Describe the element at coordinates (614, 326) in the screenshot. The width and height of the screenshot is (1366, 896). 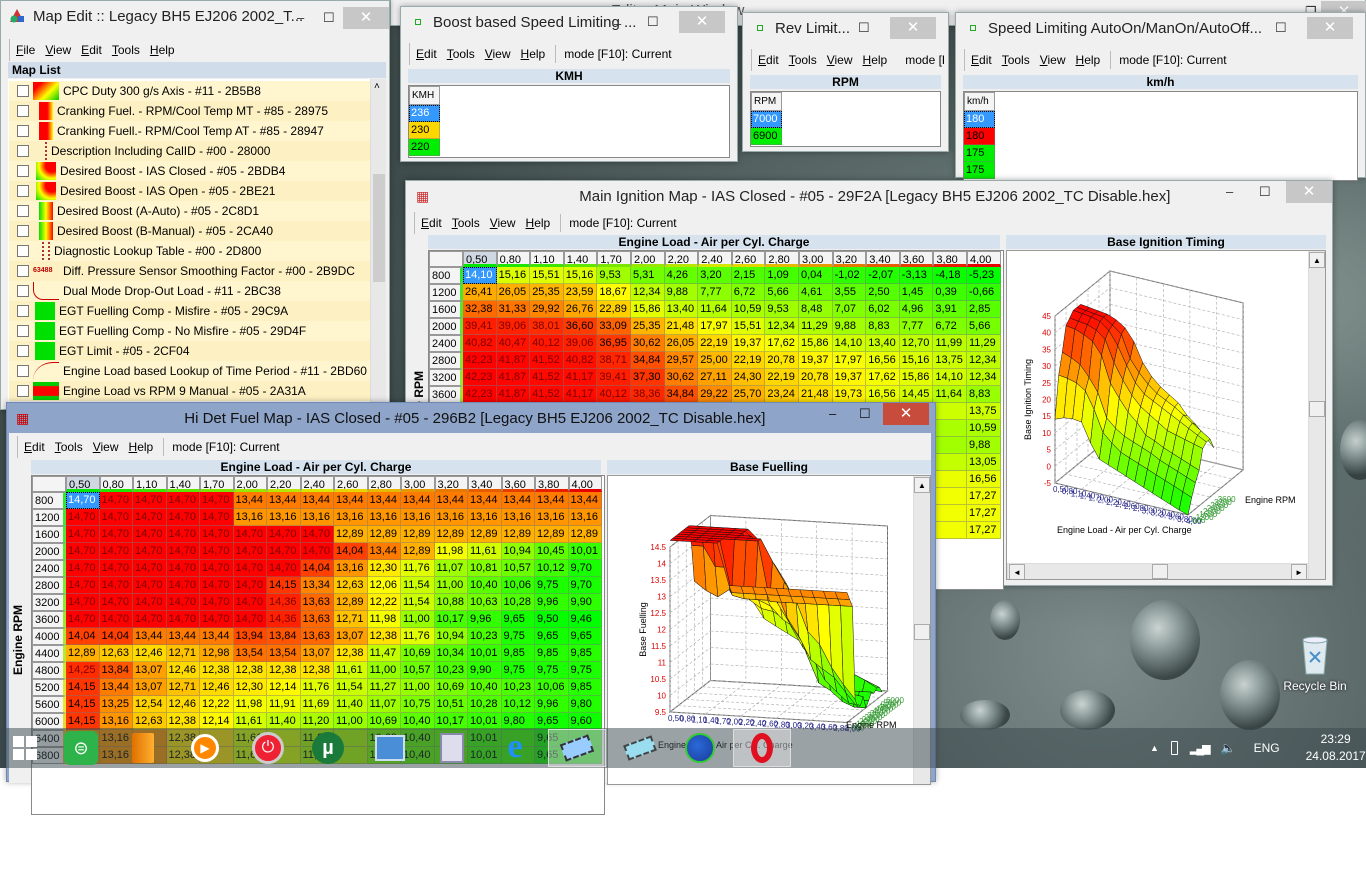
I see `map-cell: 33,09` at that location.